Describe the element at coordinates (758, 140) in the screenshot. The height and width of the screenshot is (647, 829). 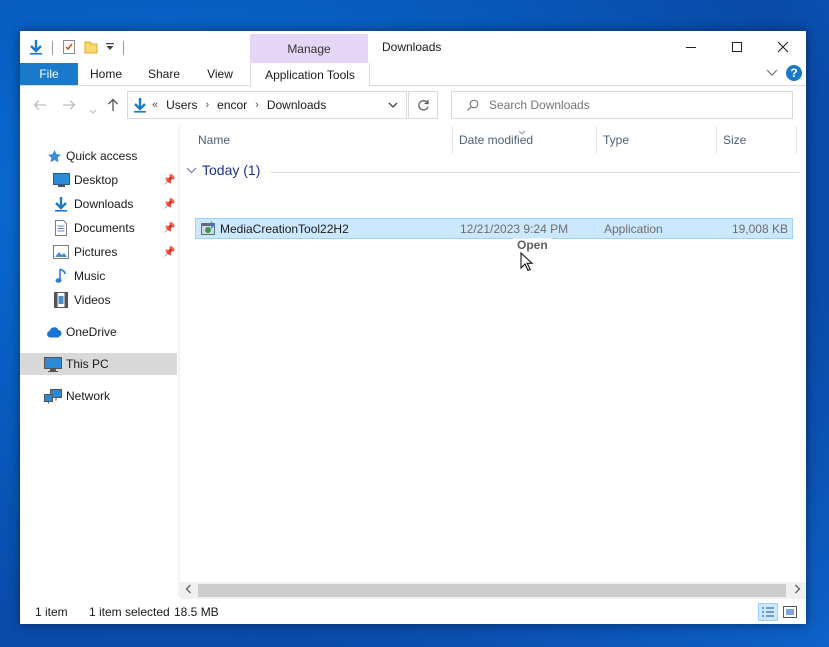
I see `column-header-size: Size` at that location.